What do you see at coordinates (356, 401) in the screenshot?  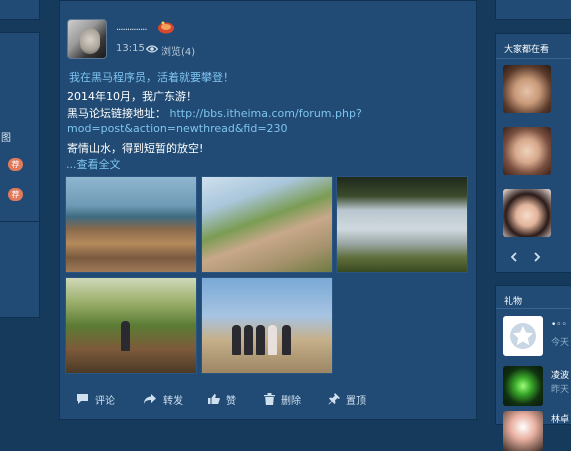 I see `pin-label: 置顶` at bounding box center [356, 401].